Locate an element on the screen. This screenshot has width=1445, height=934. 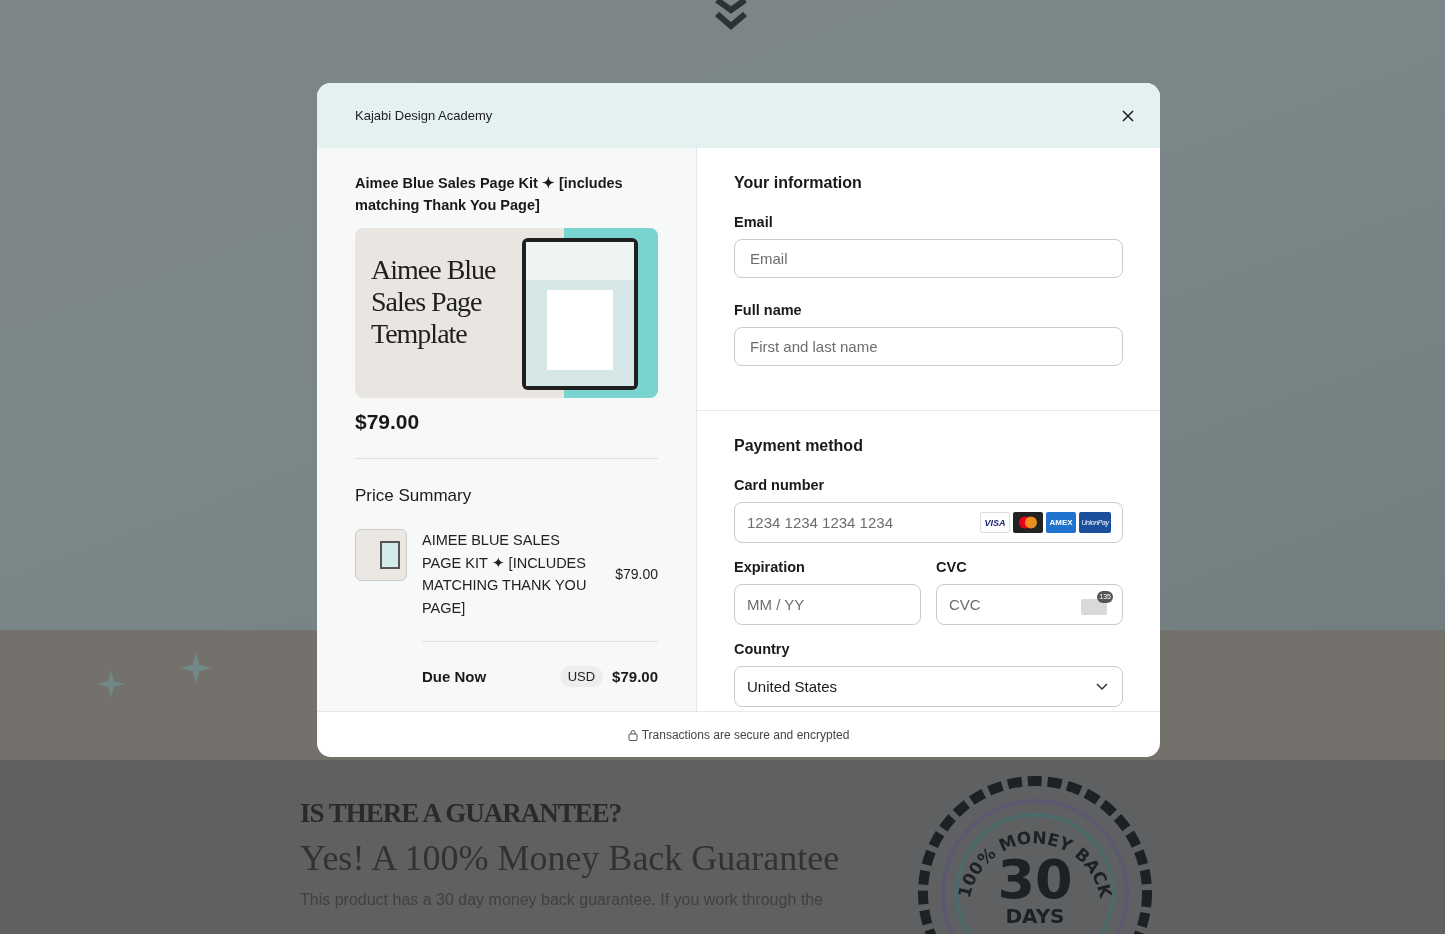
product-title: Aimee Blue Sales Page Kit ✦ [includes matching Thank You Page] is located at coordinates (489, 194).